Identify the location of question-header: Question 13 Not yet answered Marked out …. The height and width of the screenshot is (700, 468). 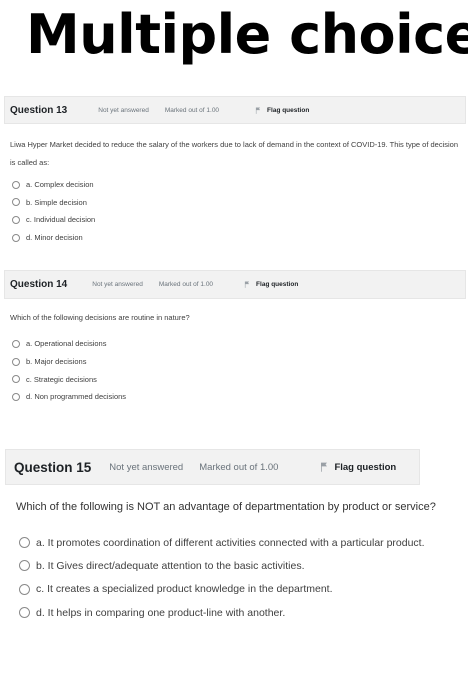
(235, 110).